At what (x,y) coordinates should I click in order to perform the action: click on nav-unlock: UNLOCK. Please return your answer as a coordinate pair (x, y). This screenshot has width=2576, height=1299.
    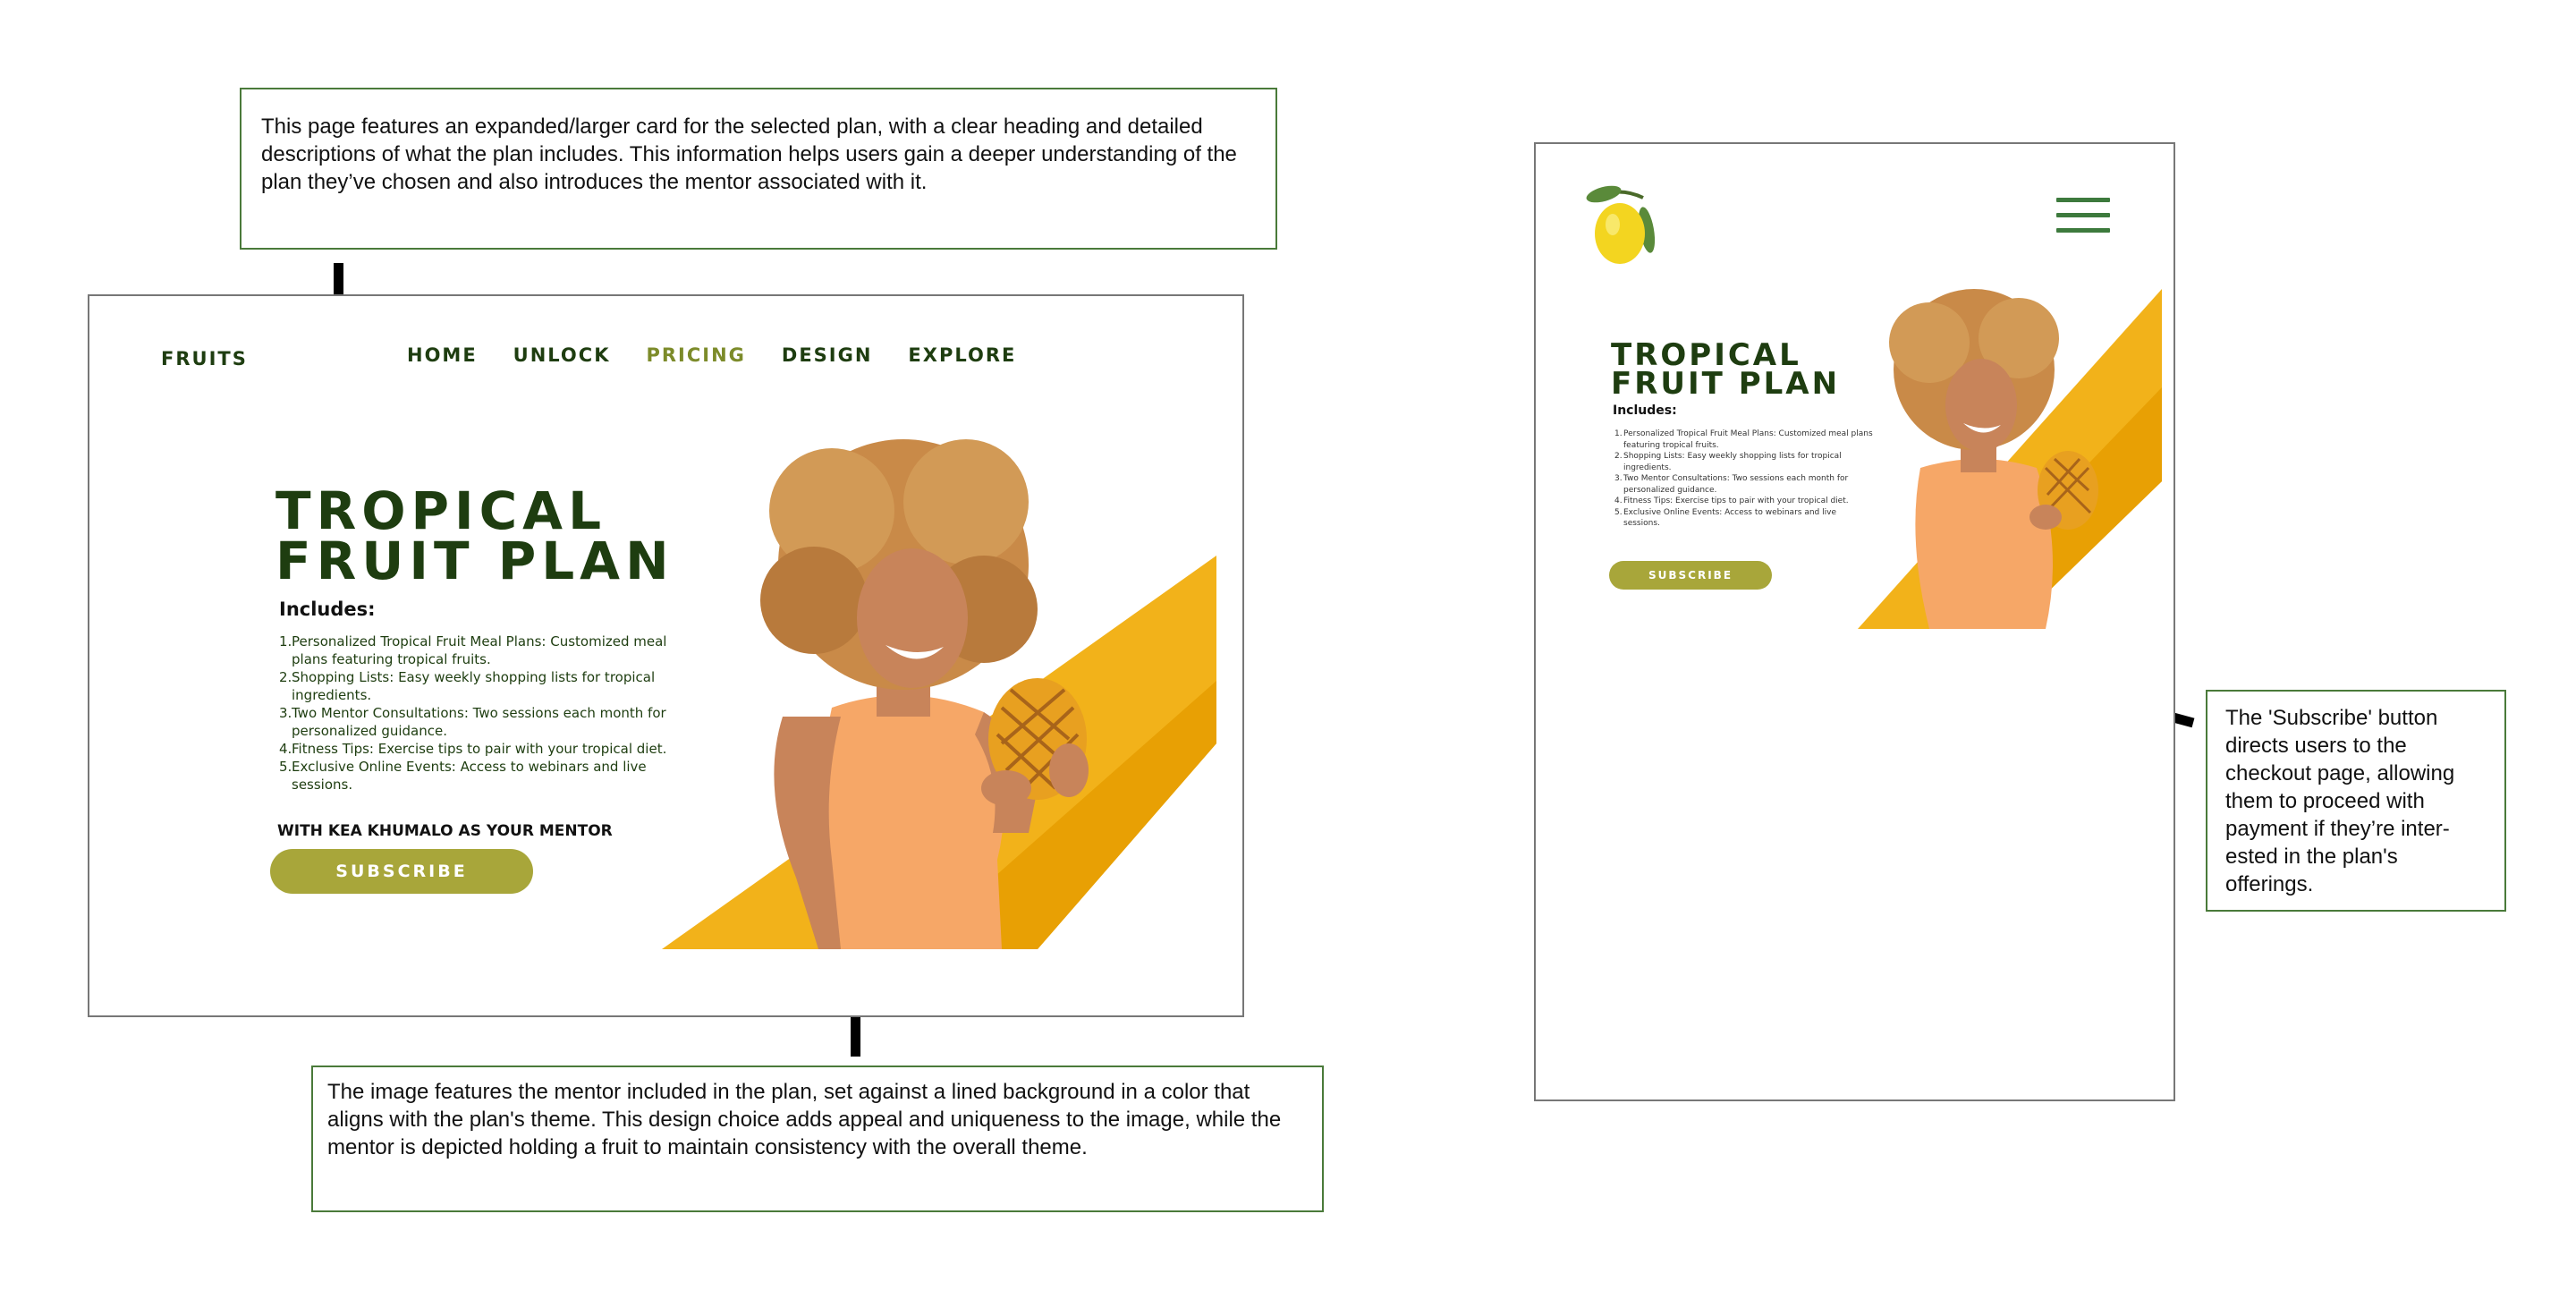
    Looking at the image, I should click on (562, 355).